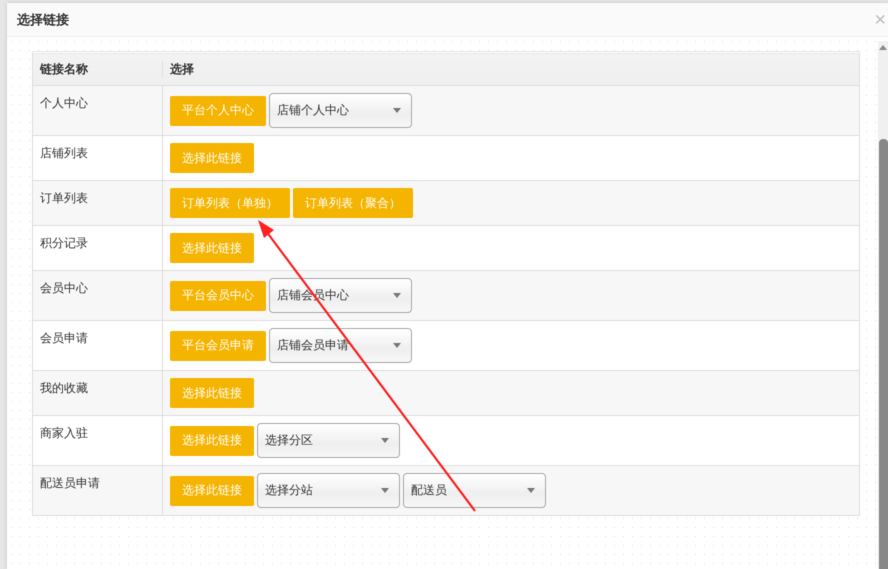 The image size is (888, 569). Describe the element at coordinates (98, 158) in the screenshot. I see `link-name-cell: 店铺列表` at that location.